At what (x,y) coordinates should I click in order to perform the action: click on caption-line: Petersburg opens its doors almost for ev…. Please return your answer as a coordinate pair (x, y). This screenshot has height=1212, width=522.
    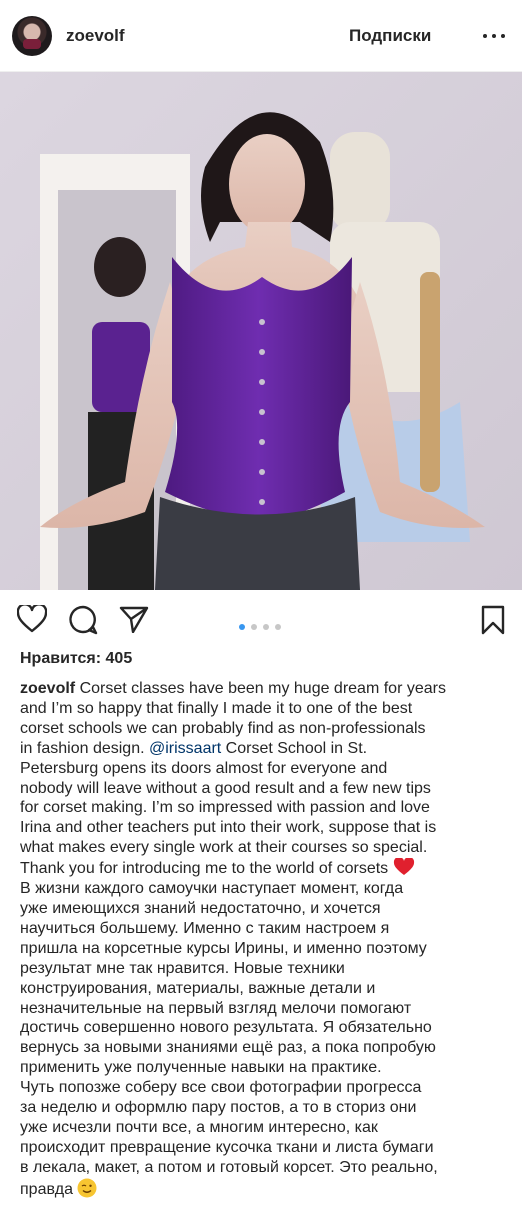
    Looking at the image, I should click on (204, 768).